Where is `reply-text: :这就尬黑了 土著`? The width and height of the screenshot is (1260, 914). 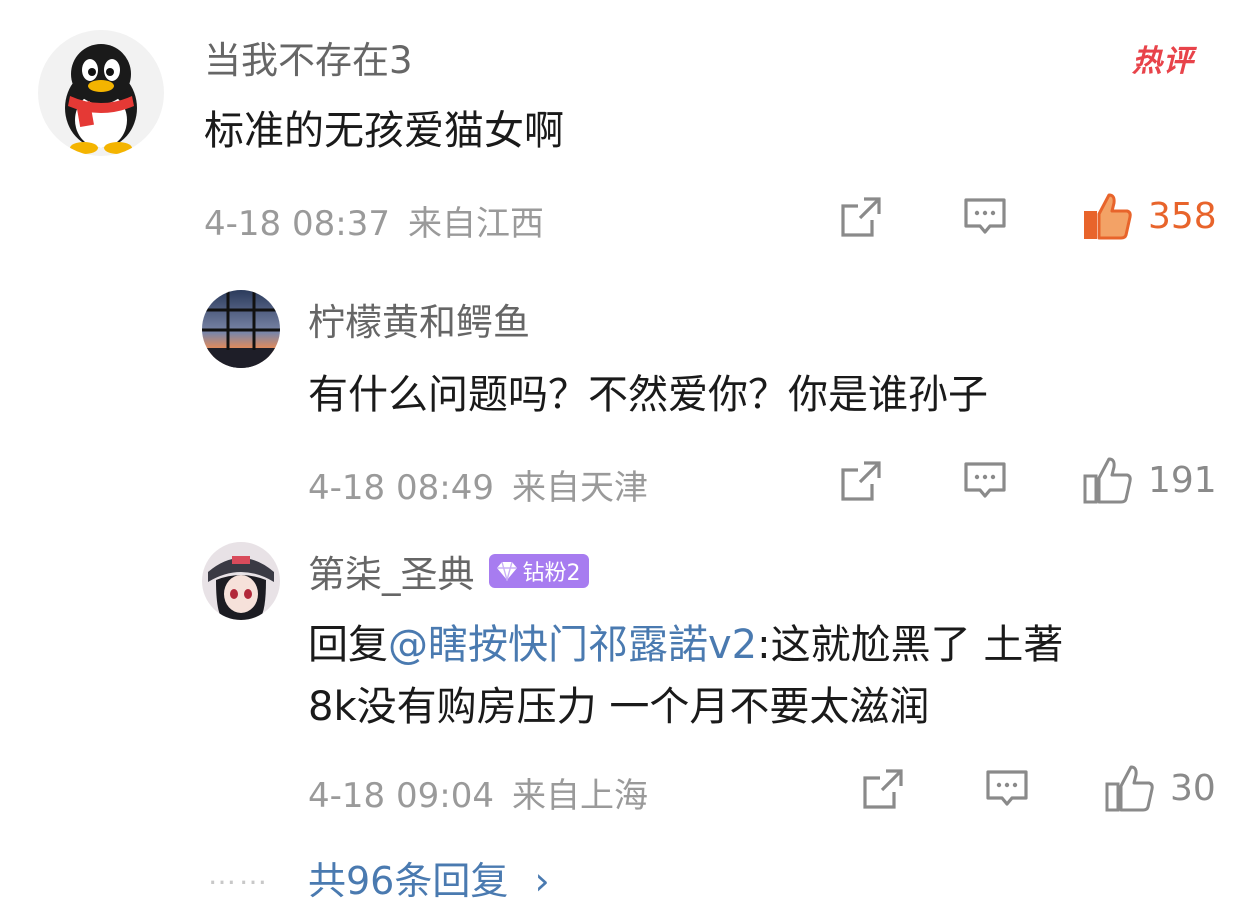 reply-text: :这就尬黑了 土著 is located at coordinates (910, 645).